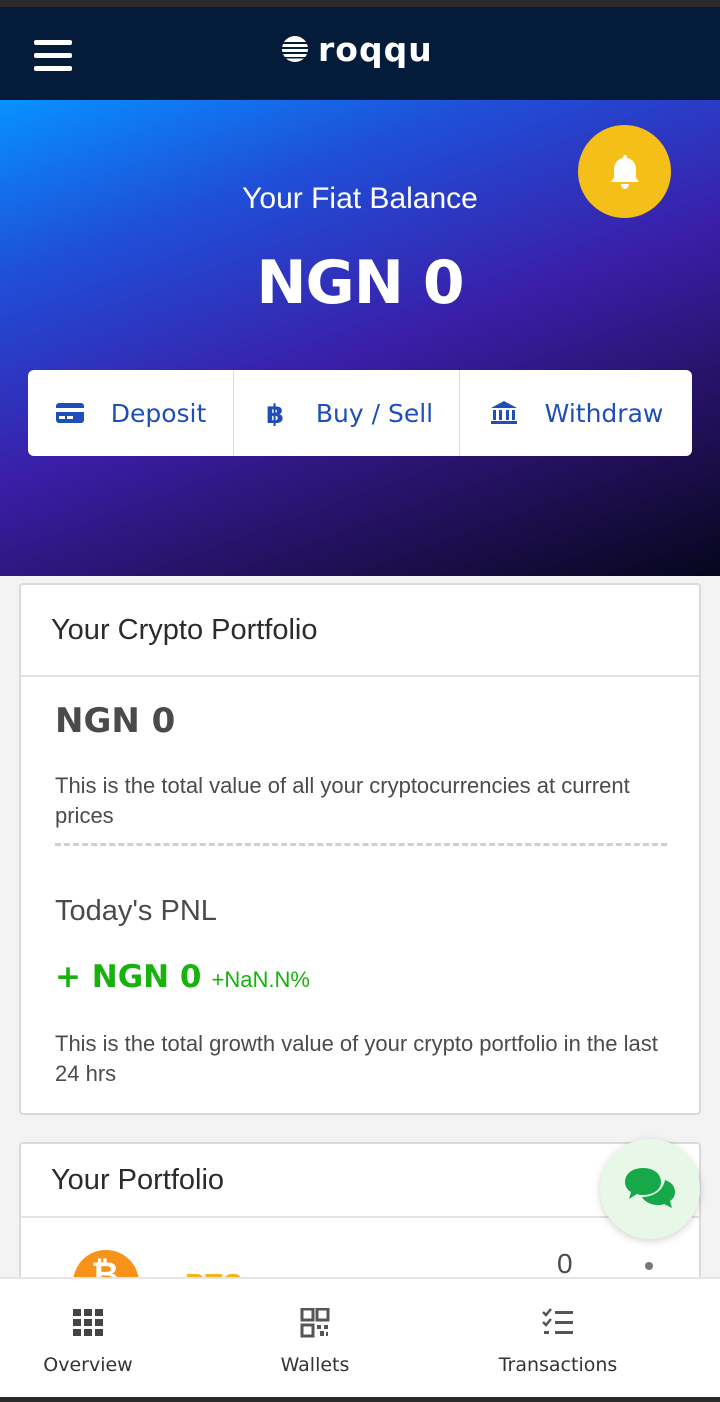 The height and width of the screenshot is (1402, 720). Describe the element at coordinates (295, 49) in the screenshot. I see `roqqu-logo-icon` at that location.